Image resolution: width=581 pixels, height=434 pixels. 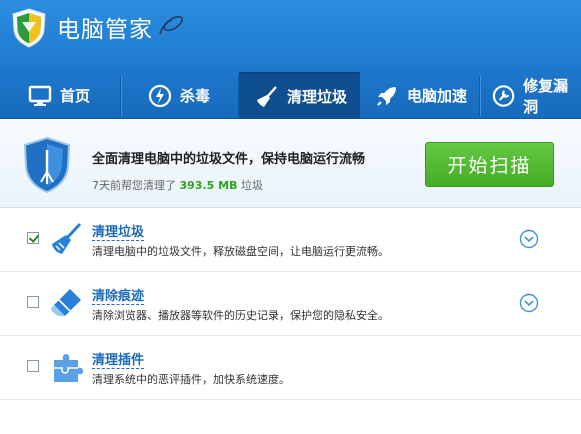 What do you see at coordinates (33, 238) in the screenshot?
I see `checkbox-clean-junk` at bounding box center [33, 238].